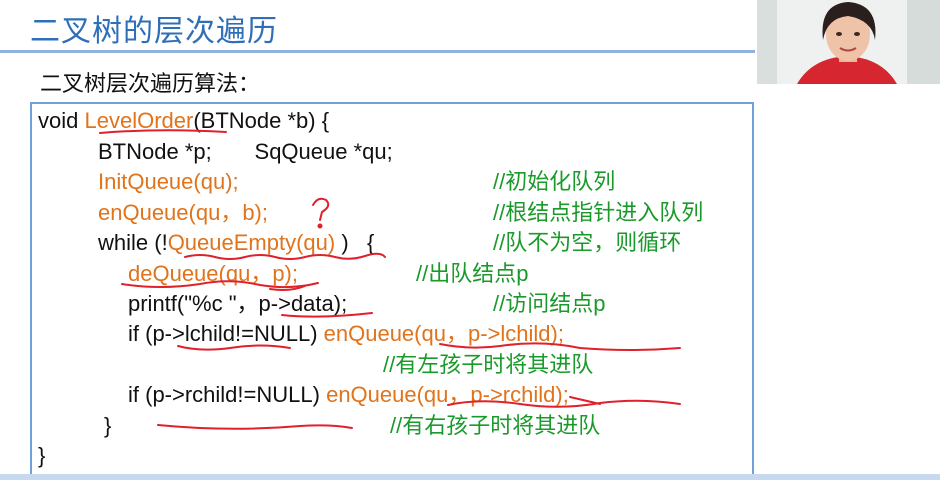 This screenshot has height=480, width=940. What do you see at coordinates (261, 120) in the screenshot?
I see `code-text: (BTNode *b) {` at bounding box center [261, 120].